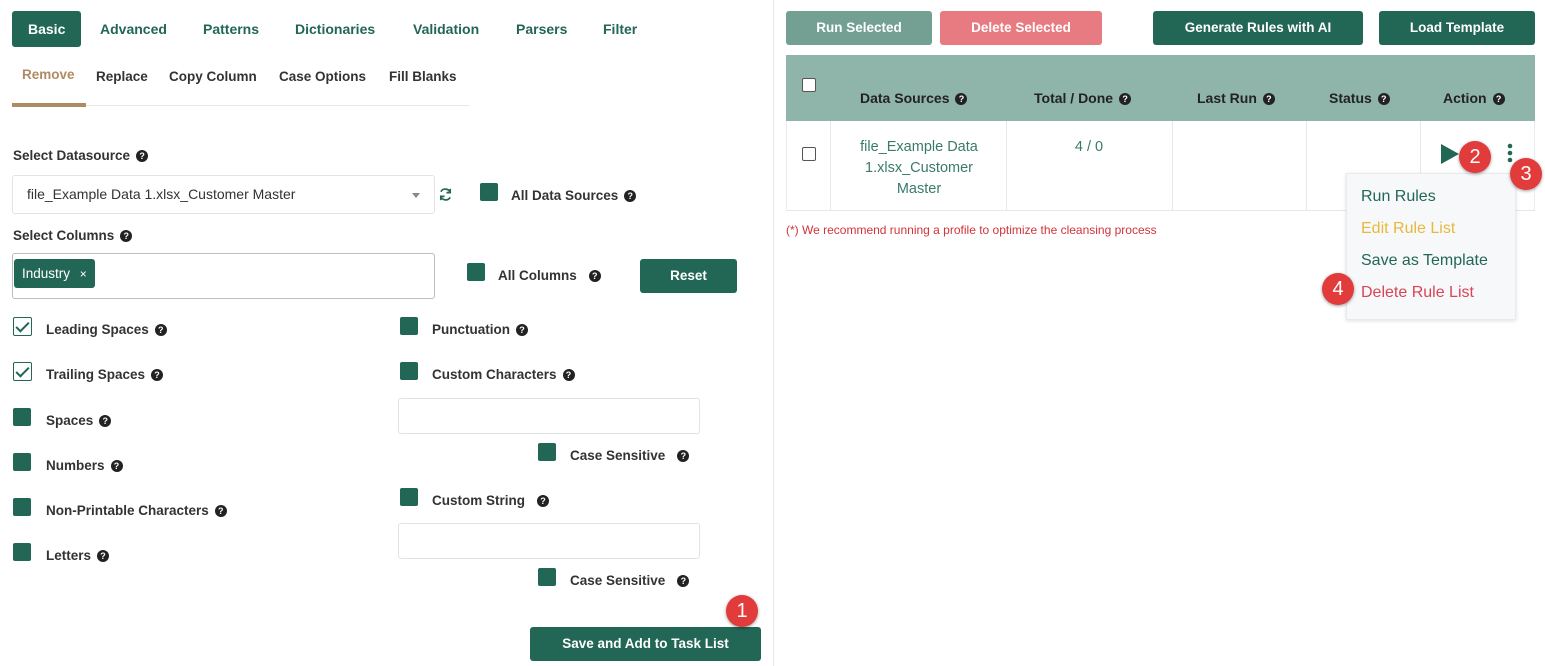  Describe the element at coordinates (809, 154) in the screenshot. I see `row-checkbox` at that location.